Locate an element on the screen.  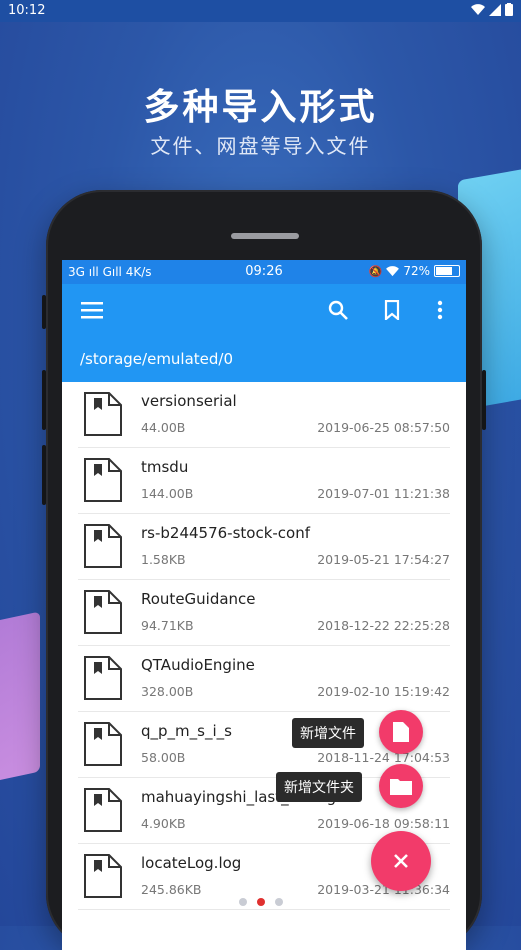
folder-icon is located at coordinates (401, 787).